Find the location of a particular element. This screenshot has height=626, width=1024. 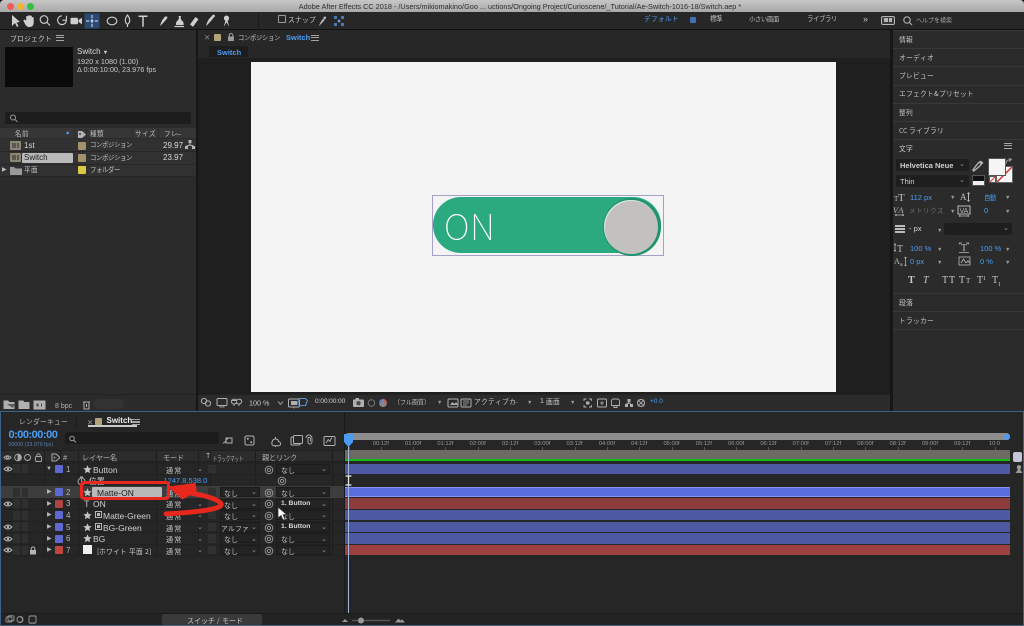

svg-text: 100 % is located at coordinates (259, 403).